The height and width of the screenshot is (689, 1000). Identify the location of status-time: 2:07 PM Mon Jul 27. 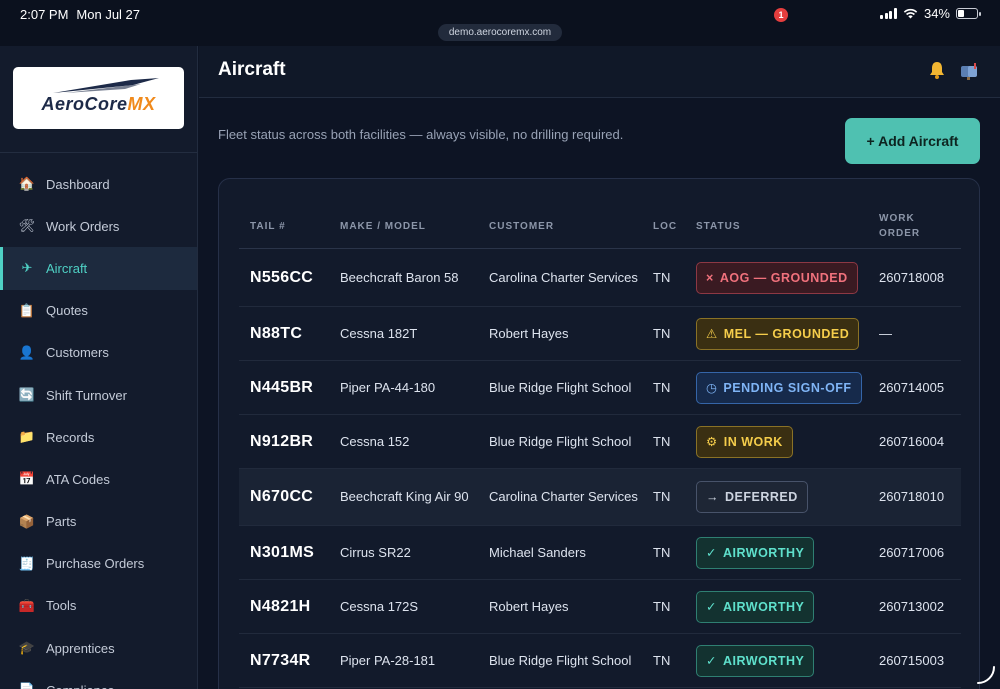
(80, 14).